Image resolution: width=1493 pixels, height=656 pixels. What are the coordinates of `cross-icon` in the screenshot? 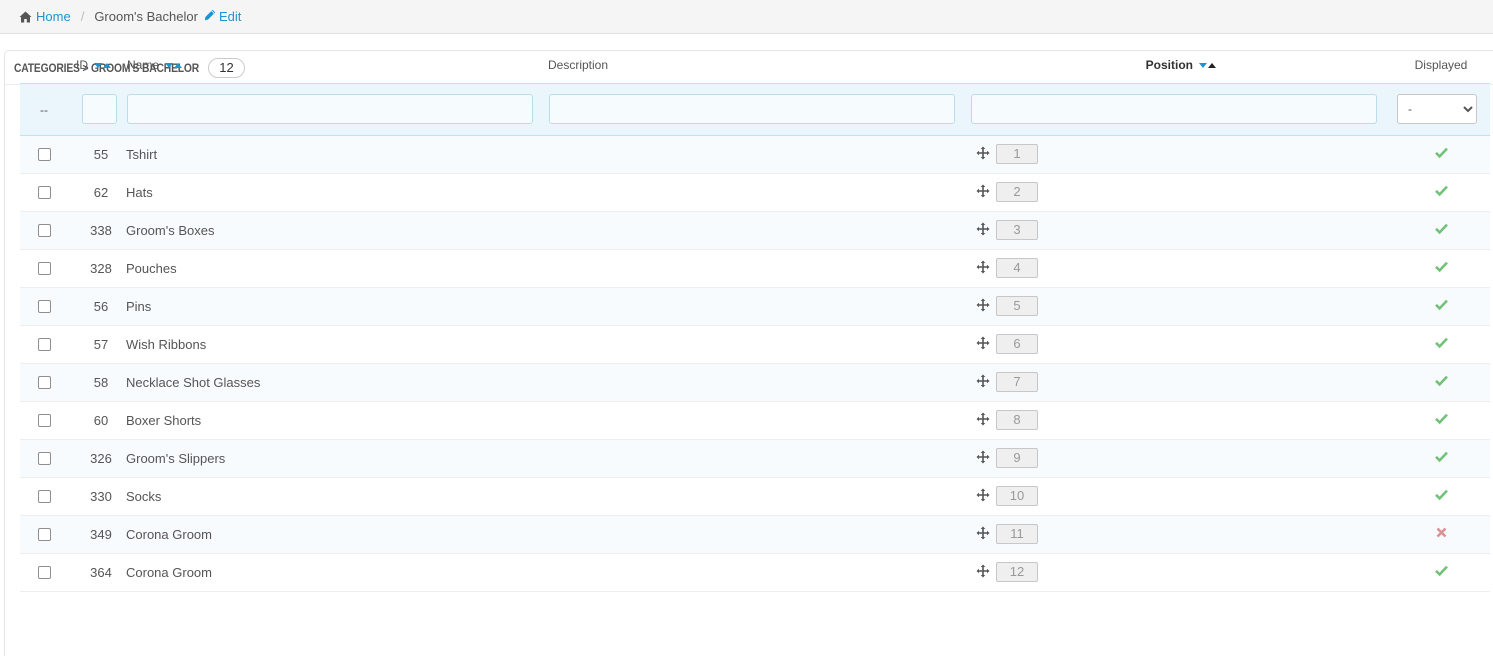 It's located at (1441, 532).